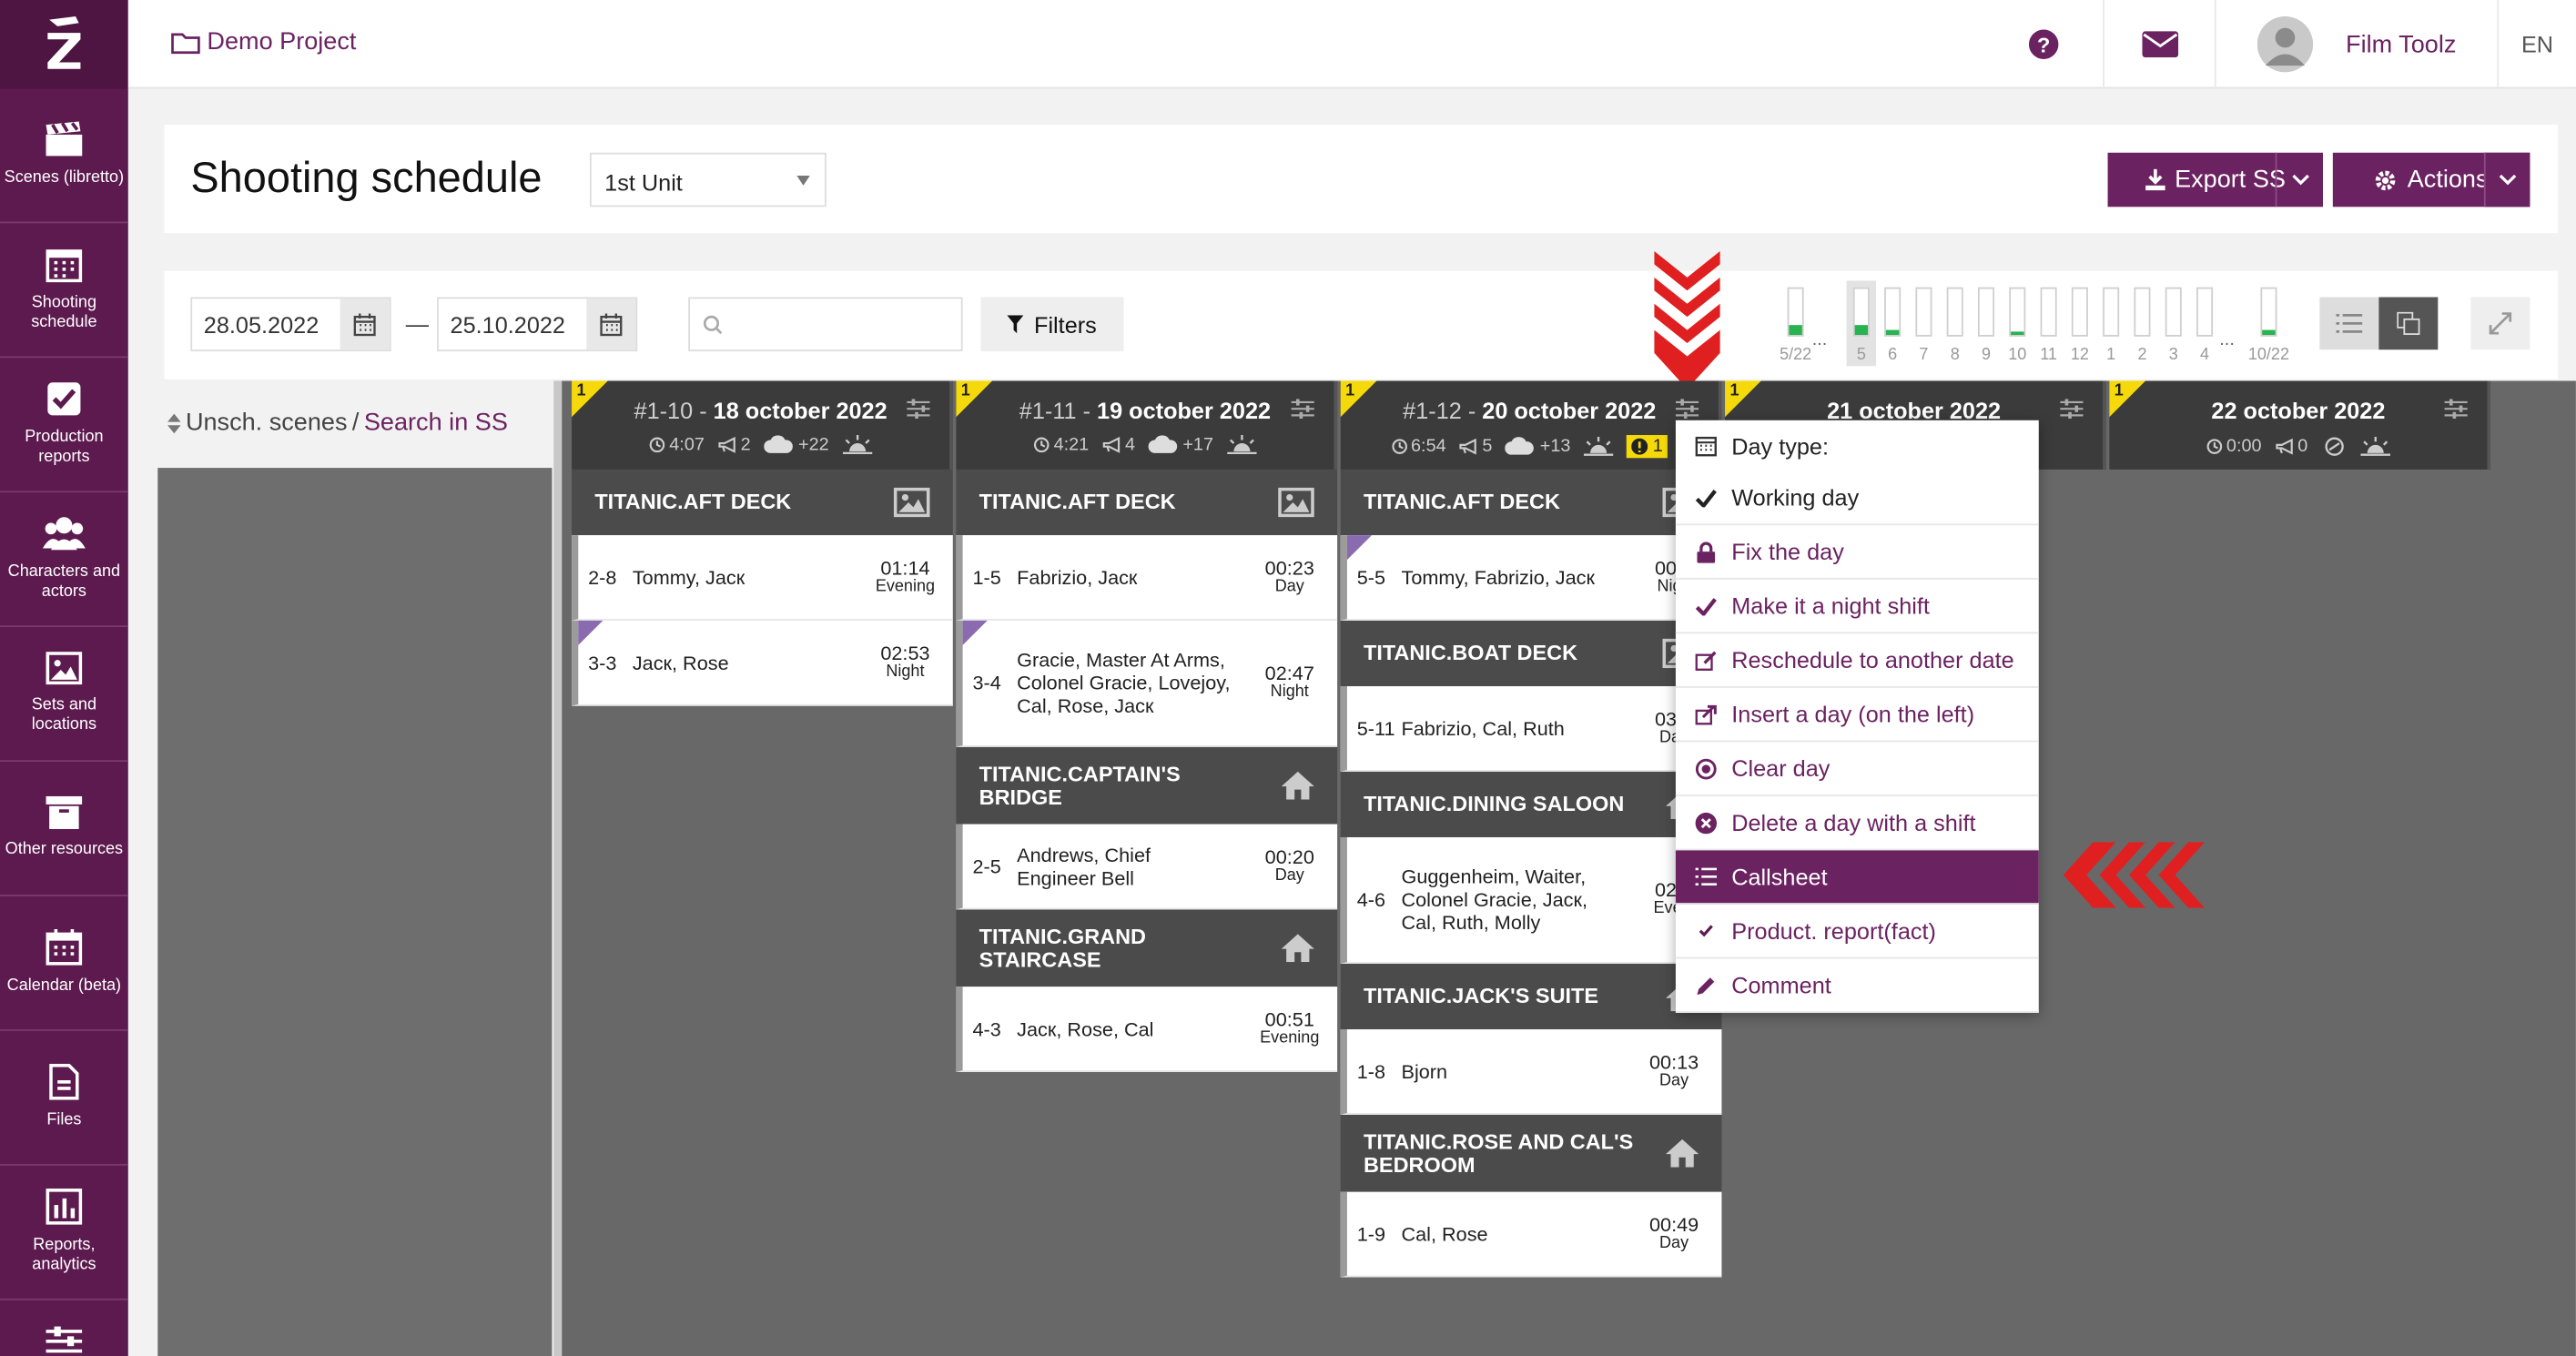  What do you see at coordinates (537, 324) in the screenshot?
I see `date-to-field: 25.10.2022` at bounding box center [537, 324].